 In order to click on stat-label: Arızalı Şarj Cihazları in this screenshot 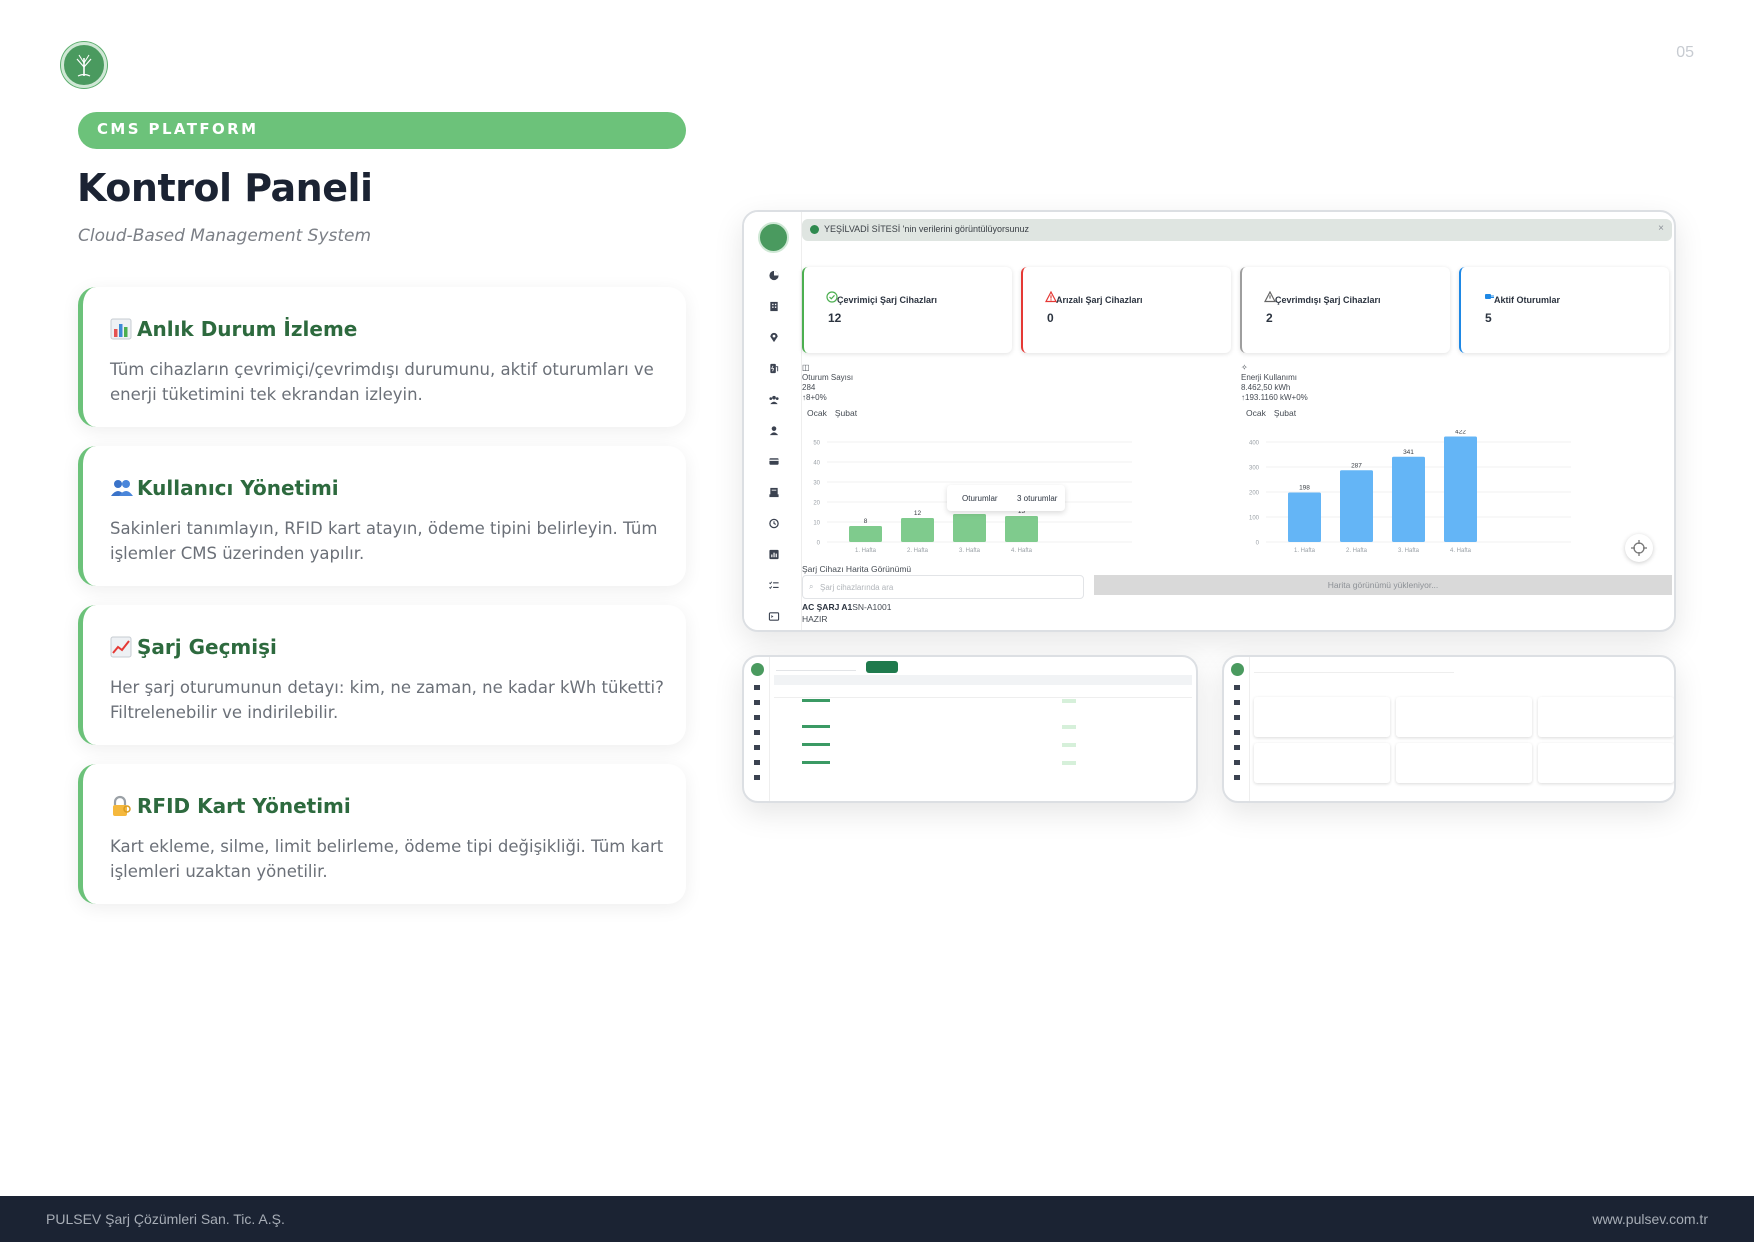, I will do `click(1099, 300)`.